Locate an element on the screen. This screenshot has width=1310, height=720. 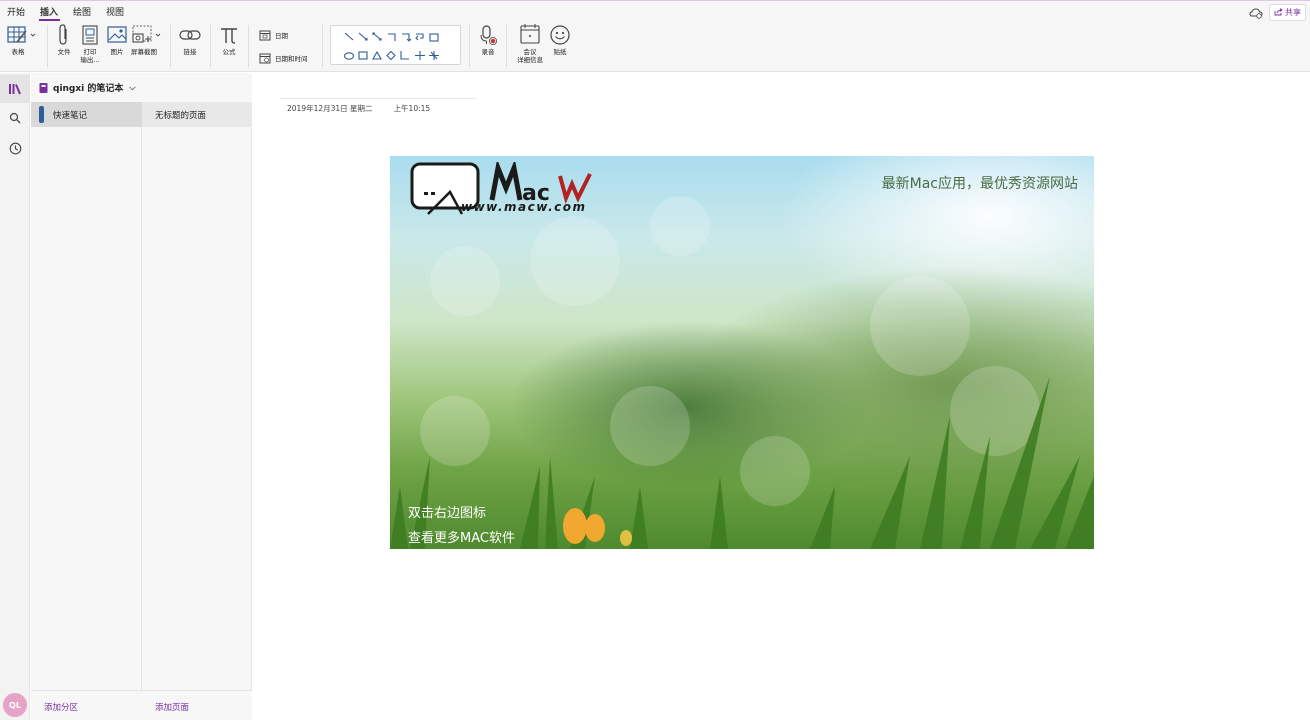
insert-picture-button: 图片 is located at coordinates (117, 40).